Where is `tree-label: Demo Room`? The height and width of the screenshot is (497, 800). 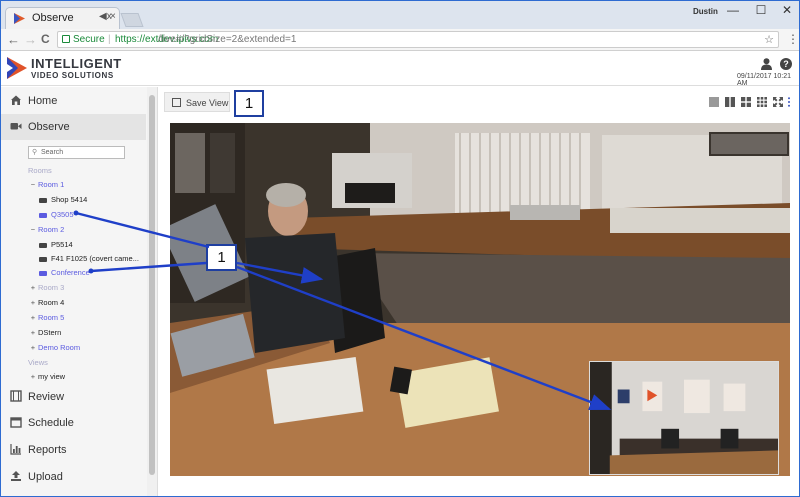 tree-label: Demo Room is located at coordinates (59, 347).